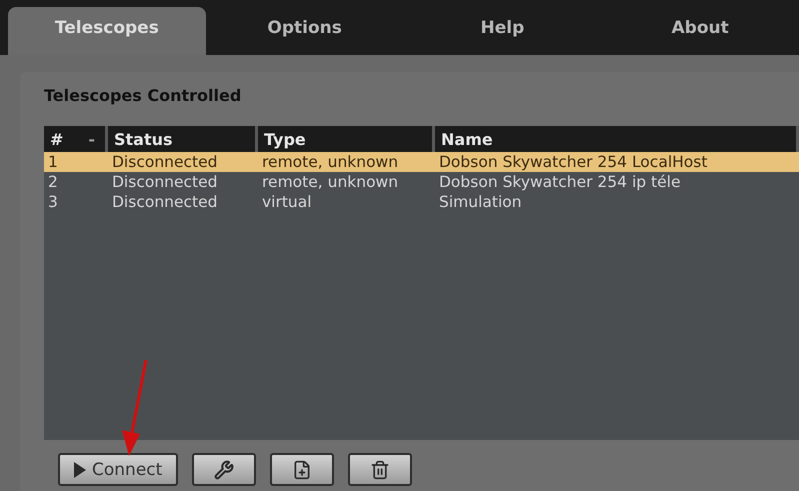 This screenshot has width=799, height=491. Describe the element at coordinates (305, 31) in the screenshot. I see `tab: Options` at that location.